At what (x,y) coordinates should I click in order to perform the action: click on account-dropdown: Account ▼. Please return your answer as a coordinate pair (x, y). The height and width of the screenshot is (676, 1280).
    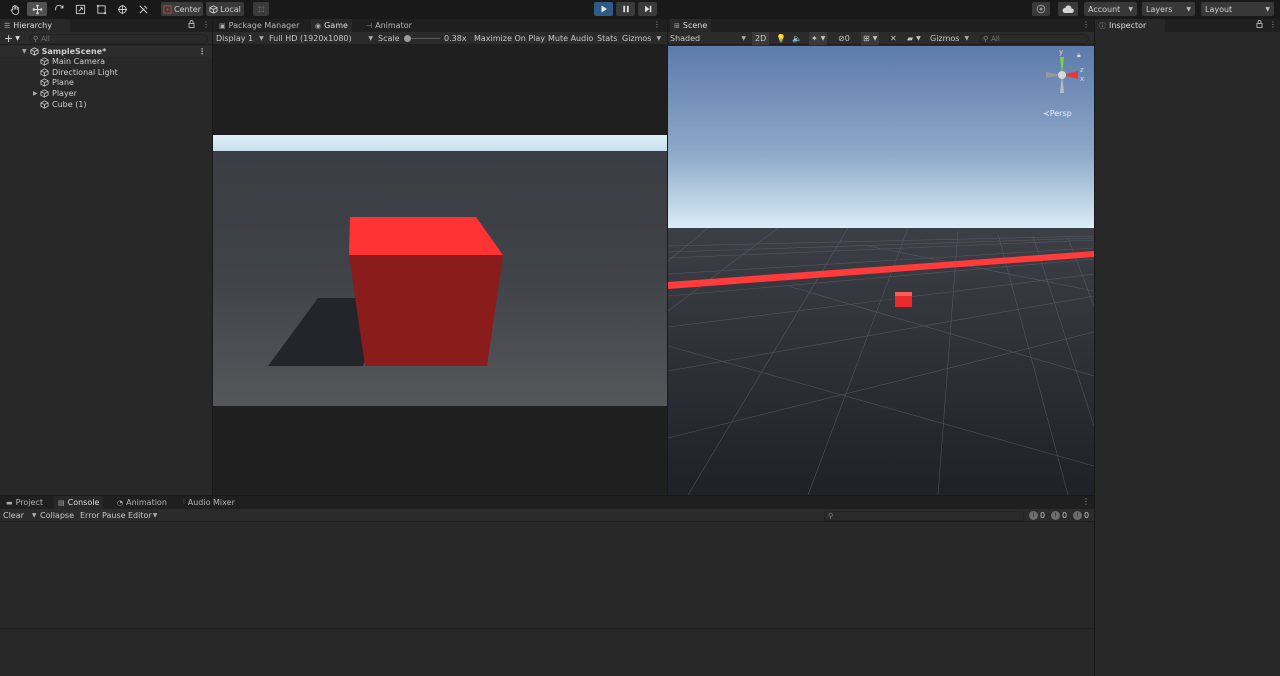
    Looking at the image, I should click on (1110, 9).